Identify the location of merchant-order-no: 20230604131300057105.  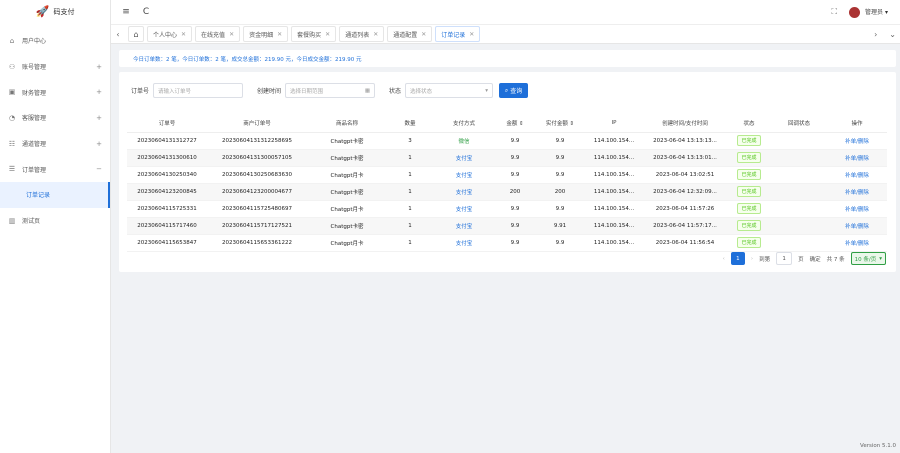
(257, 158).